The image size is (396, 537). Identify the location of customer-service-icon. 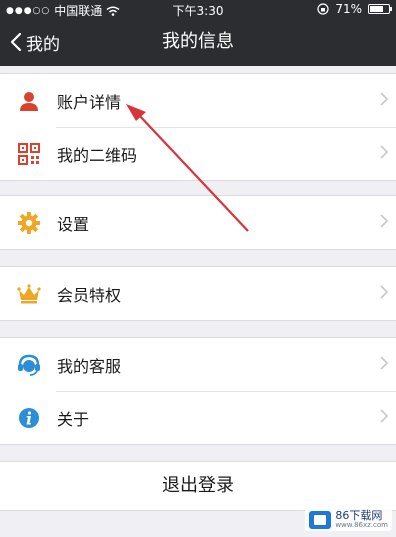
(29, 365).